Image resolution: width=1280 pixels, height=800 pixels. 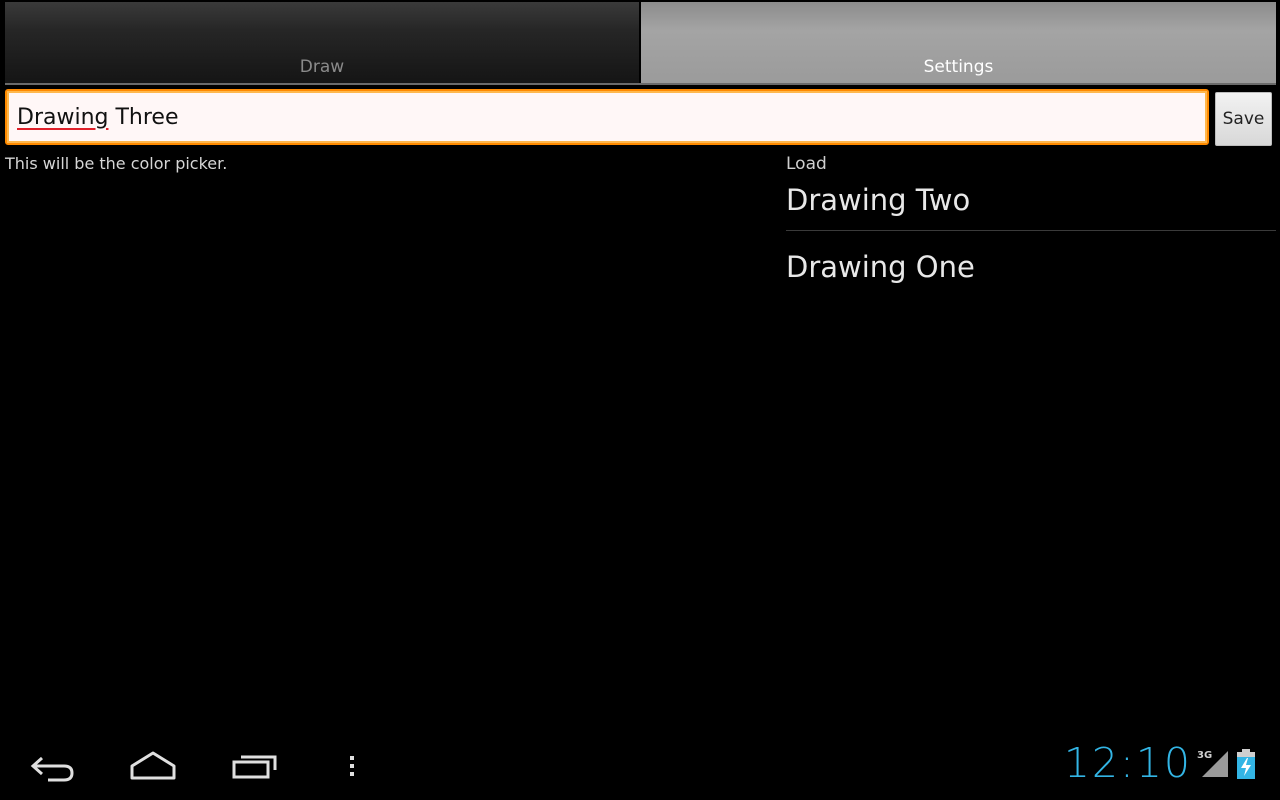 I want to click on drawing-name-input: Drawing Three, so click(x=607, y=117).